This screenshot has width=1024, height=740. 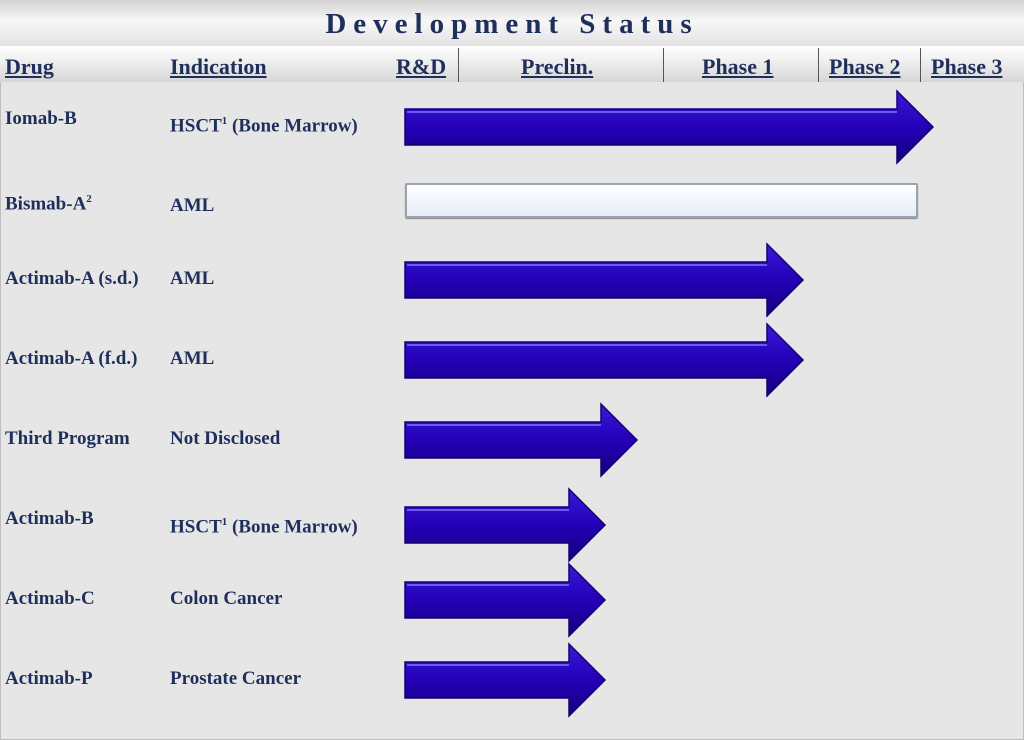 I want to click on progress-arrow-actimab-b, so click(x=505, y=525).